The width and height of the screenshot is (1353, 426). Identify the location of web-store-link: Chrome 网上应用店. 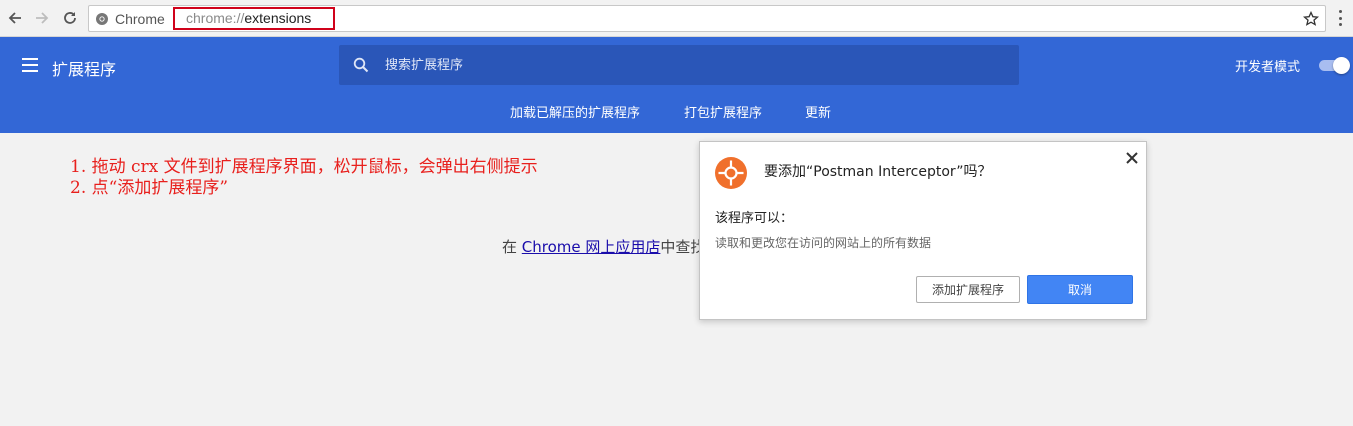
(591, 247).